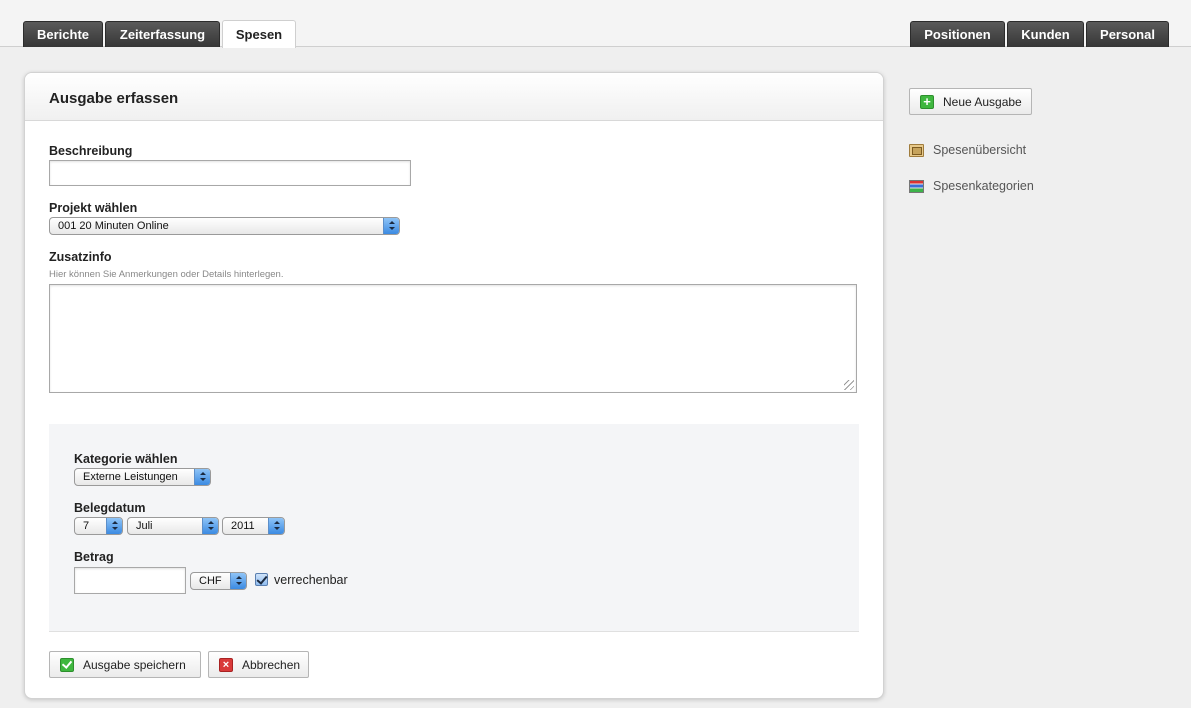 The width and height of the screenshot is (1191, 708). What do you see at coordinates (243, 526) in the screenshot?
I see `year-select-value: 2011` at bounding box center [243, 526].